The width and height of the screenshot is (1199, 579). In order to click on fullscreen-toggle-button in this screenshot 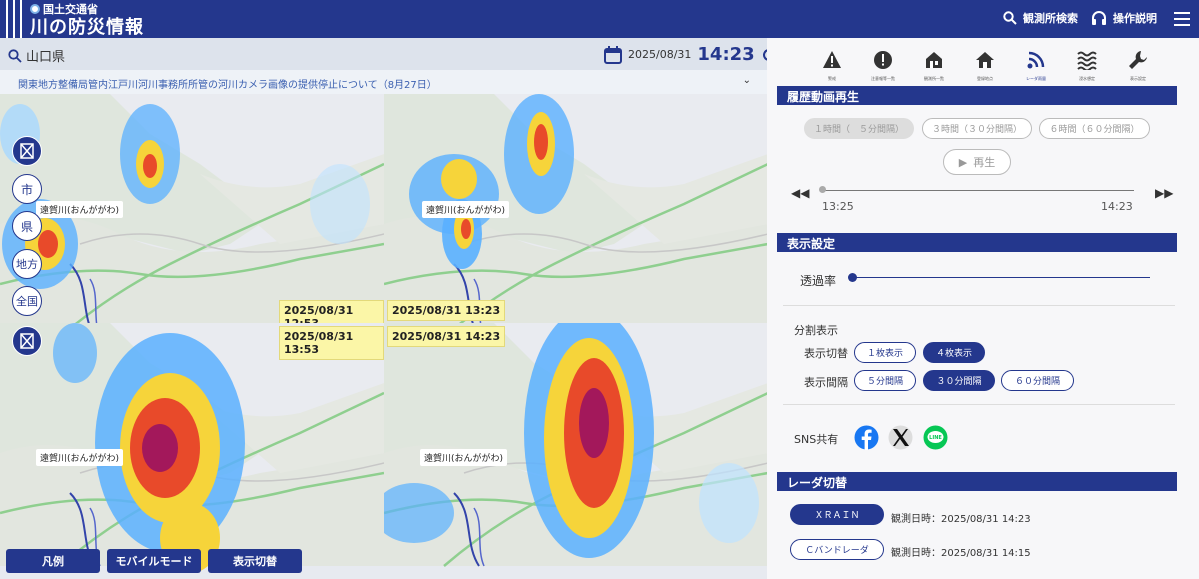, I will do `click(27, 151)`.